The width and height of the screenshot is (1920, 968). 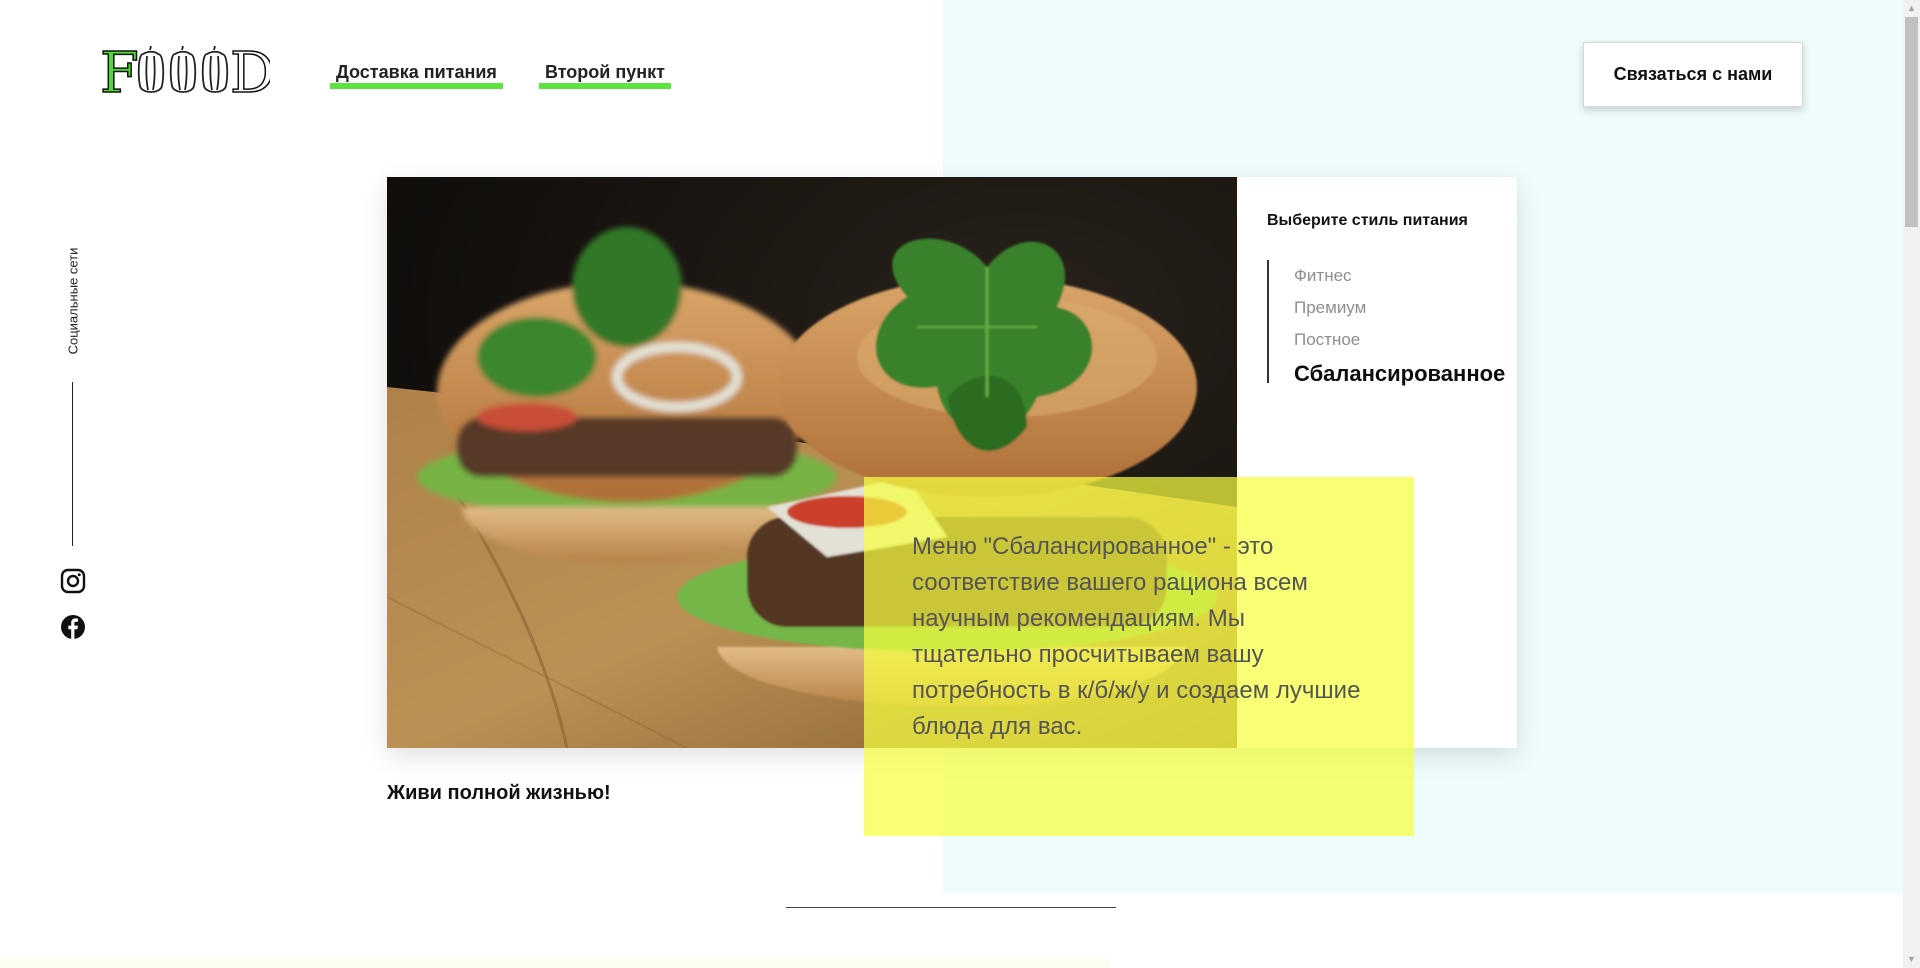 I want to click on diet-title: Выберите стиль питания, so click(x=1367, y=220).